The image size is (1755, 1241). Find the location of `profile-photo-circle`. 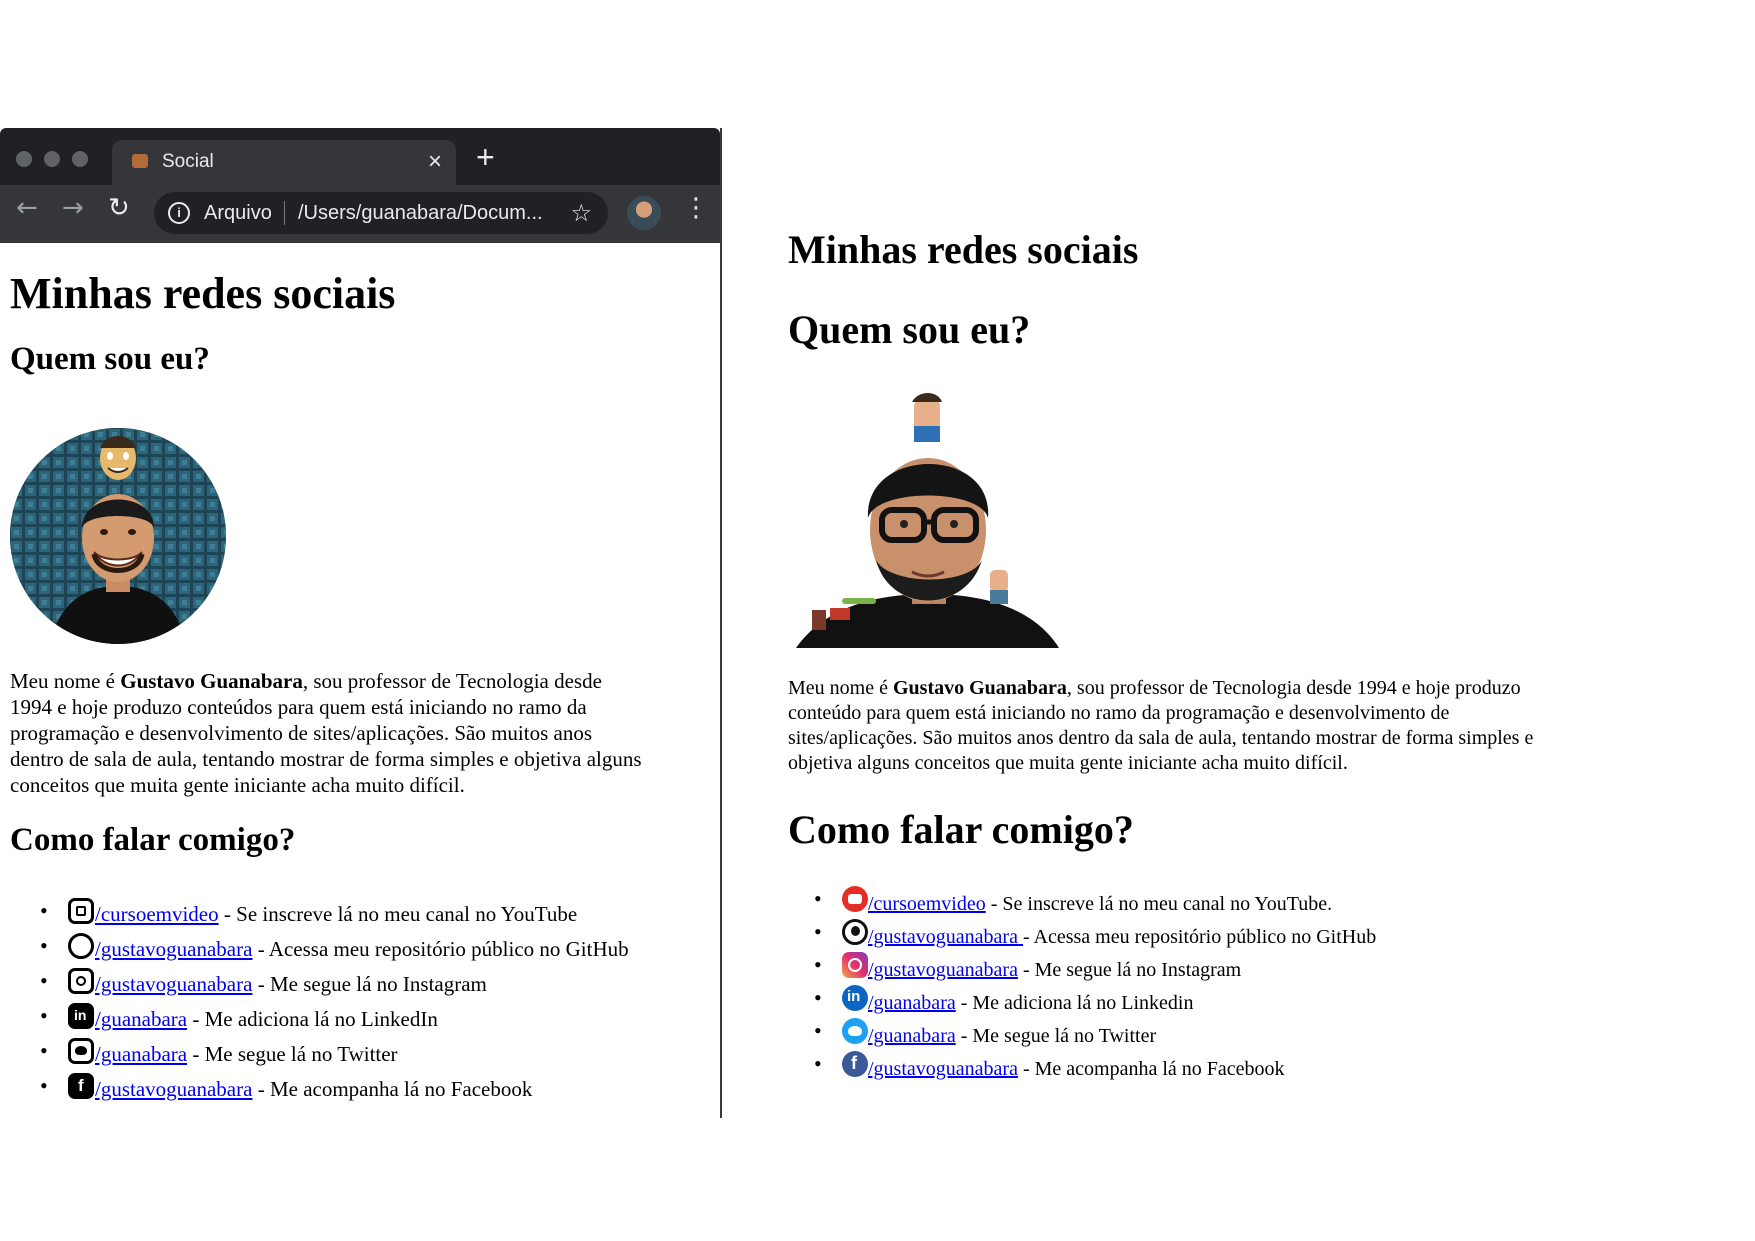

profile-photo-circle is located at coordinates (118, 536).